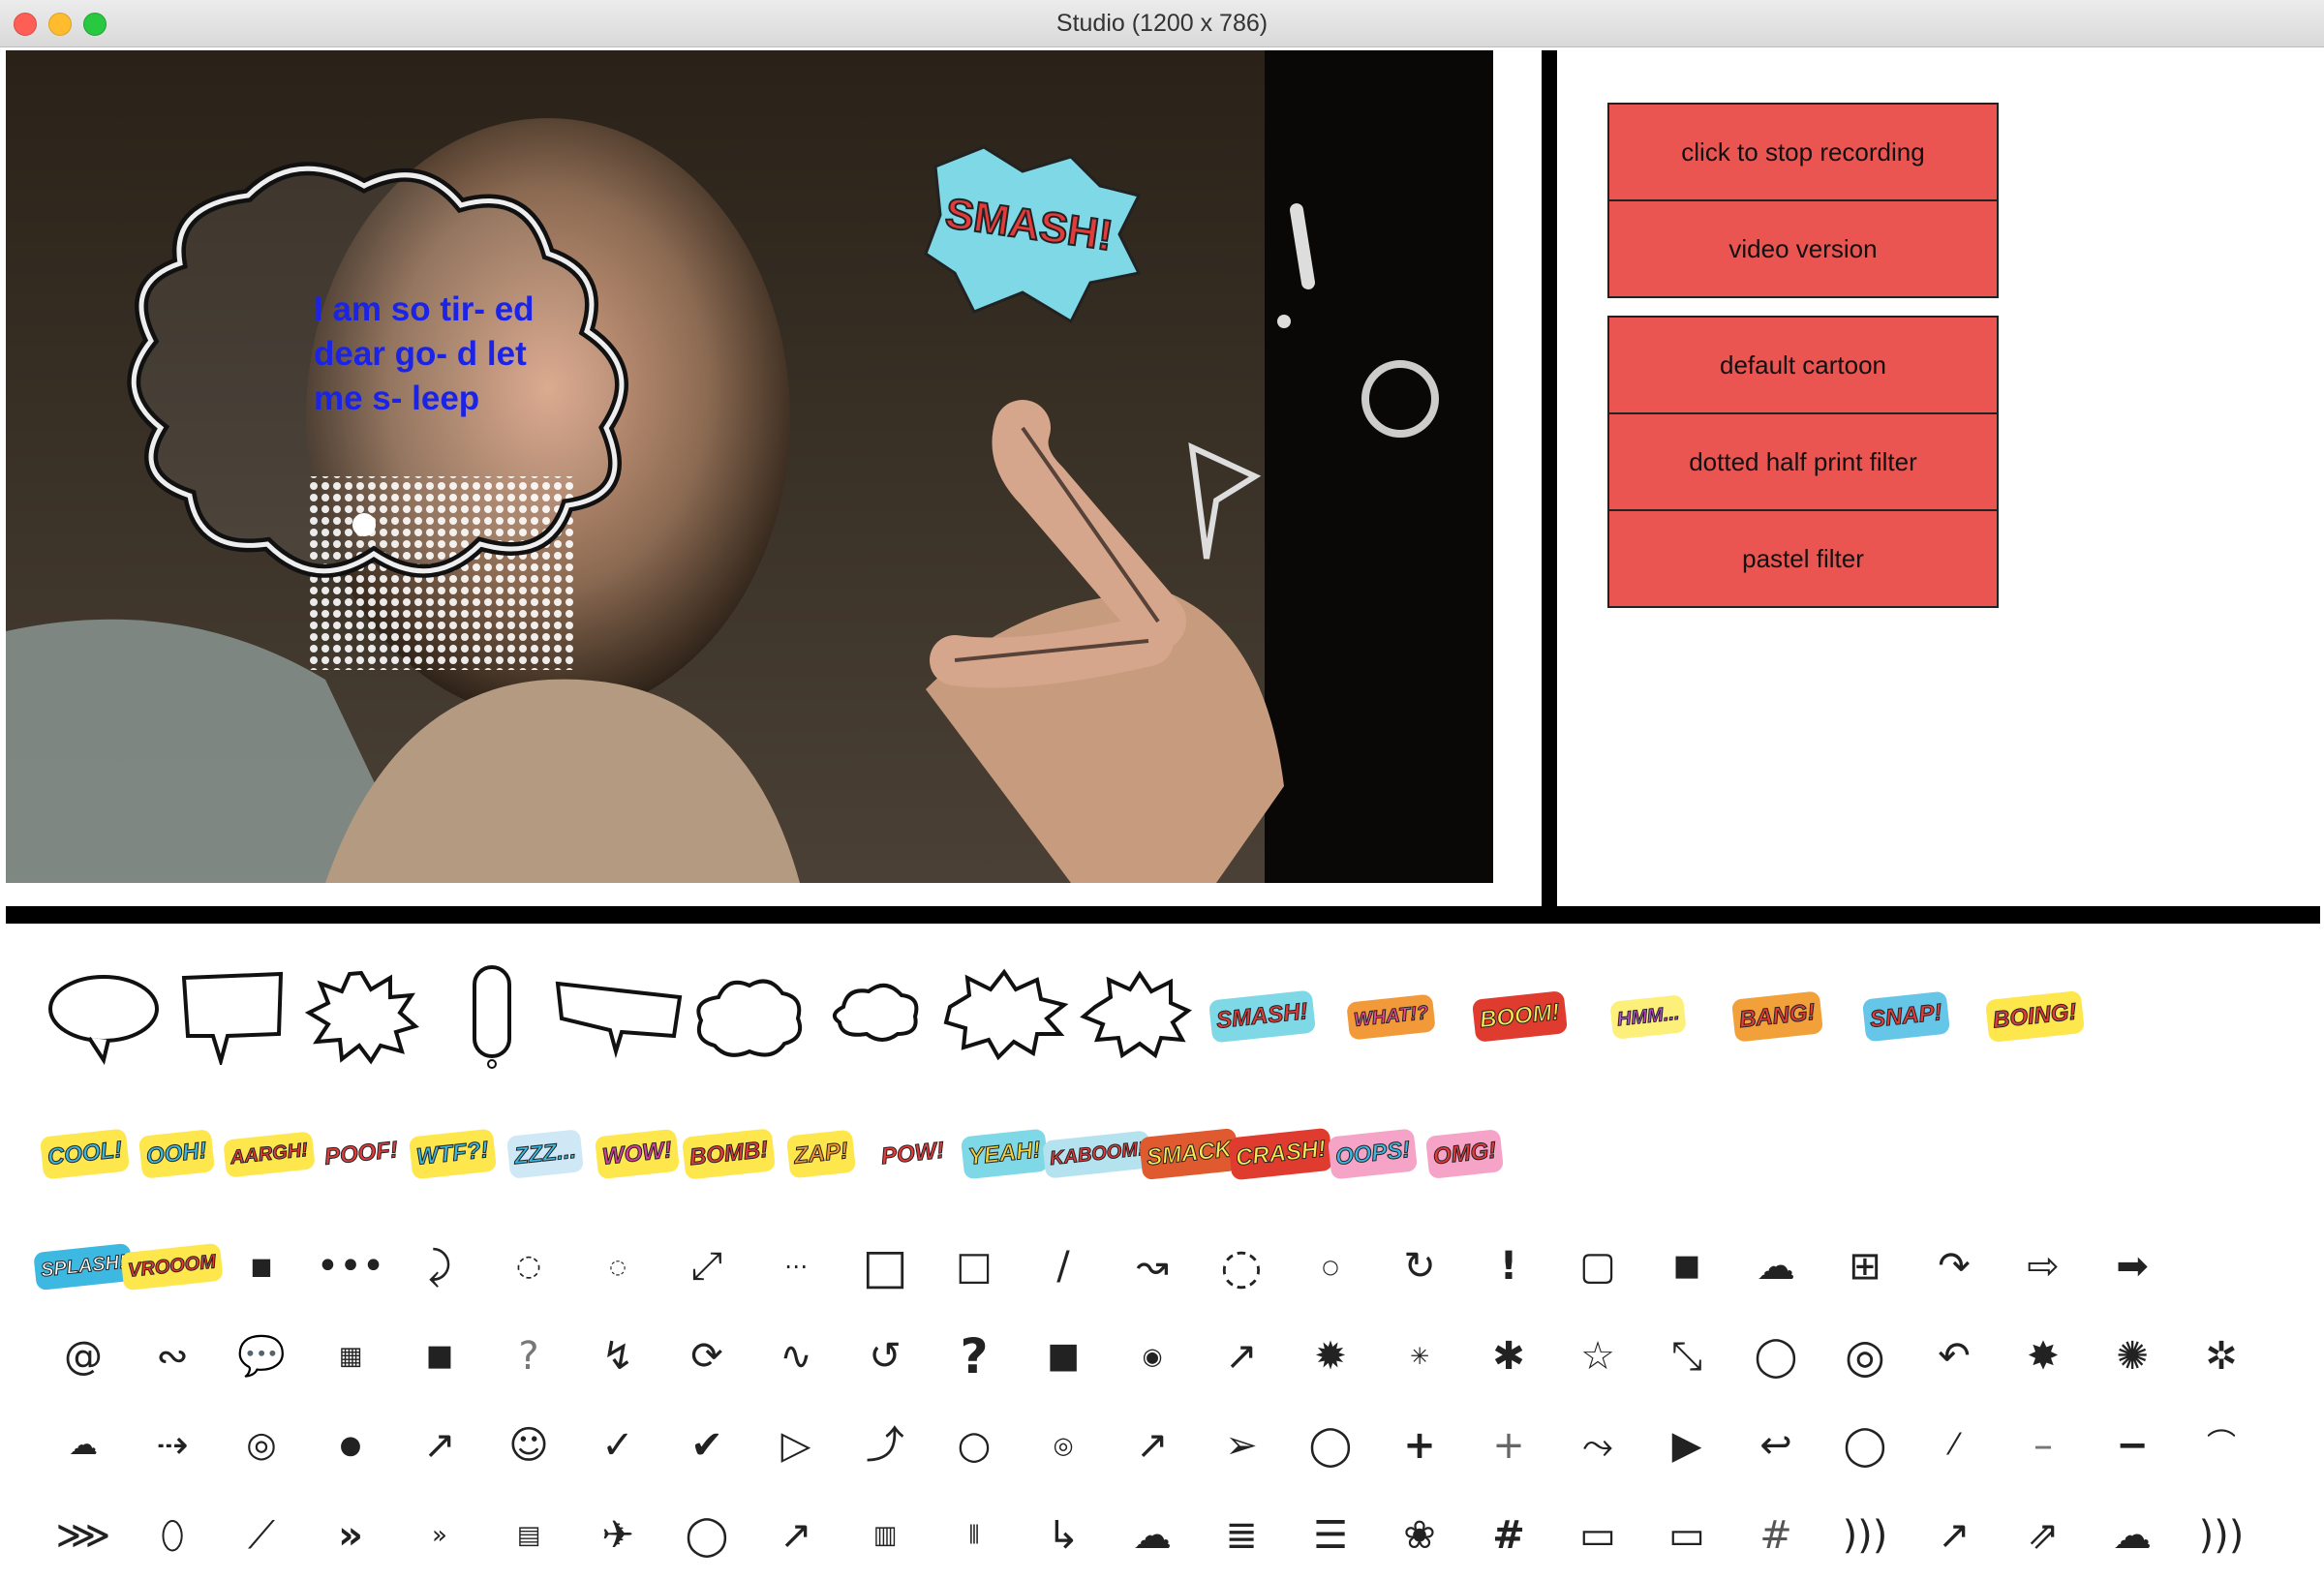  Describe the element at coordinates (617, 1445) in the screenshot. I see `checkmark-thin-icon: ✓` at that location.